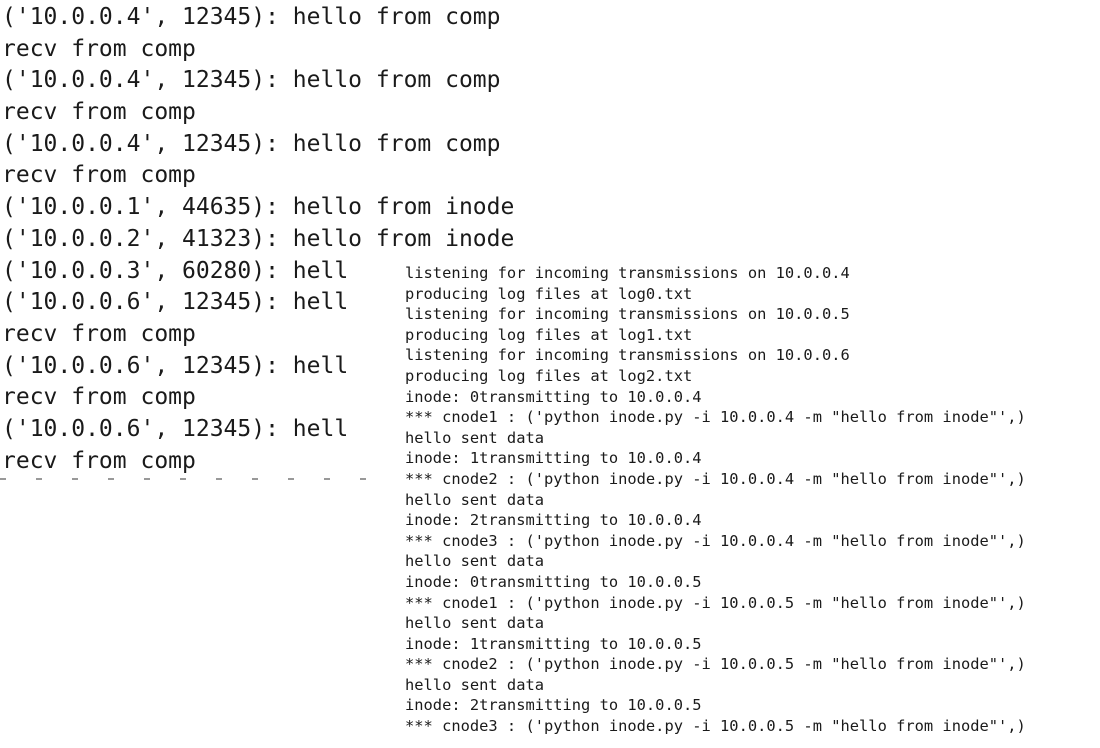  I want to click on terminal-line: producing log files at log2.txt, so click(549, 375).